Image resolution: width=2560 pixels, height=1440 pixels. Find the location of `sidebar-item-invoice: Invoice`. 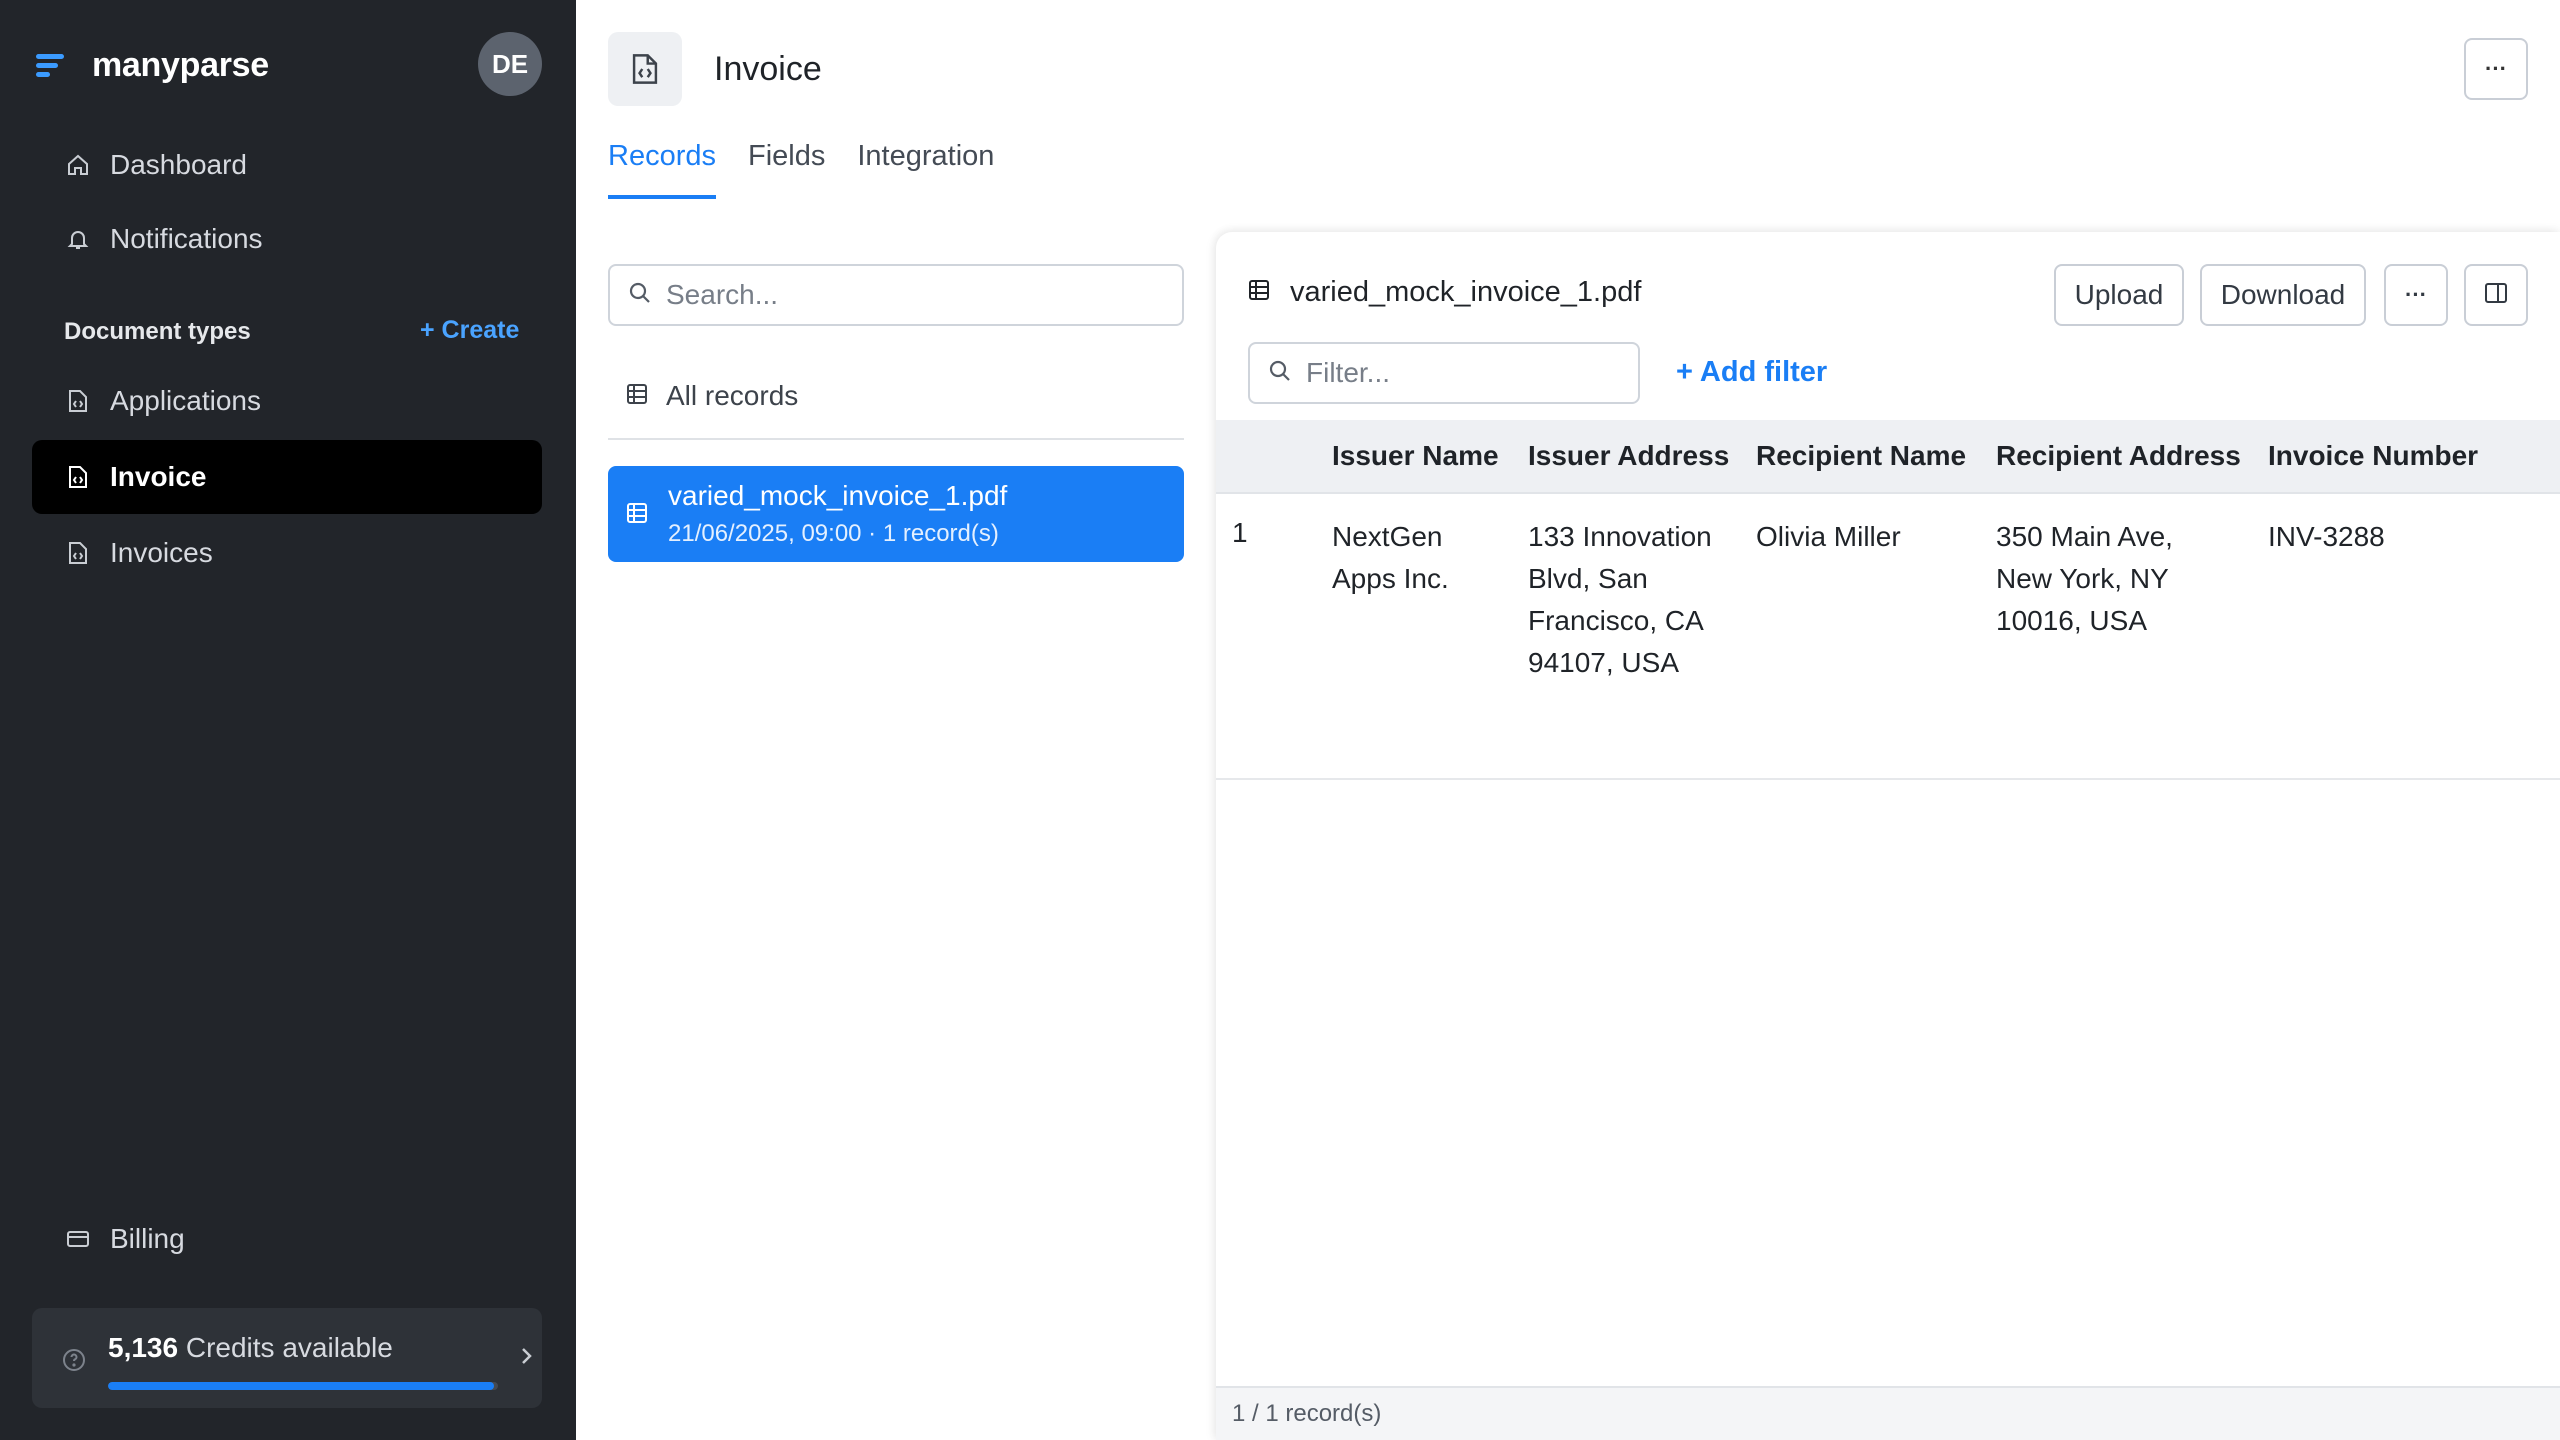

sidebar-item-invoice: Invoice is located at coordinates (287, 477).